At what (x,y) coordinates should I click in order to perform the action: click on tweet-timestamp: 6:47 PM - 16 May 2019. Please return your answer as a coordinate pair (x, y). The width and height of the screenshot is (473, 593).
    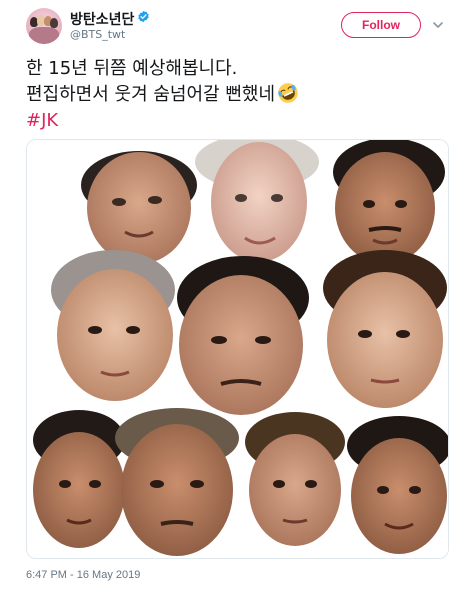
    Looking at the image, I should click on (83, 575).